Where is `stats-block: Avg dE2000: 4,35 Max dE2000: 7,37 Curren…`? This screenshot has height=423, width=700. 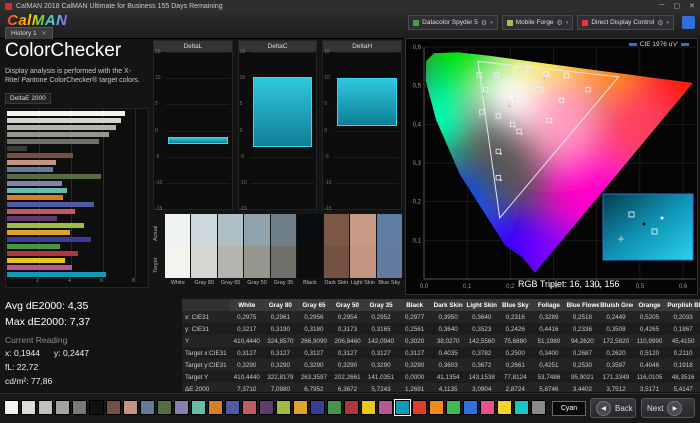
stats-block: Avg dE2000: 4,35 Max dE2000: 7,37 Curren… is located at coordinates (92, 345).